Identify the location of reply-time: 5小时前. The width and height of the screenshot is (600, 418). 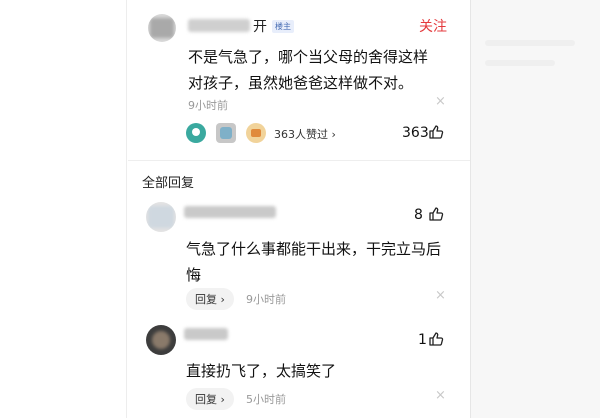
(266, 399).